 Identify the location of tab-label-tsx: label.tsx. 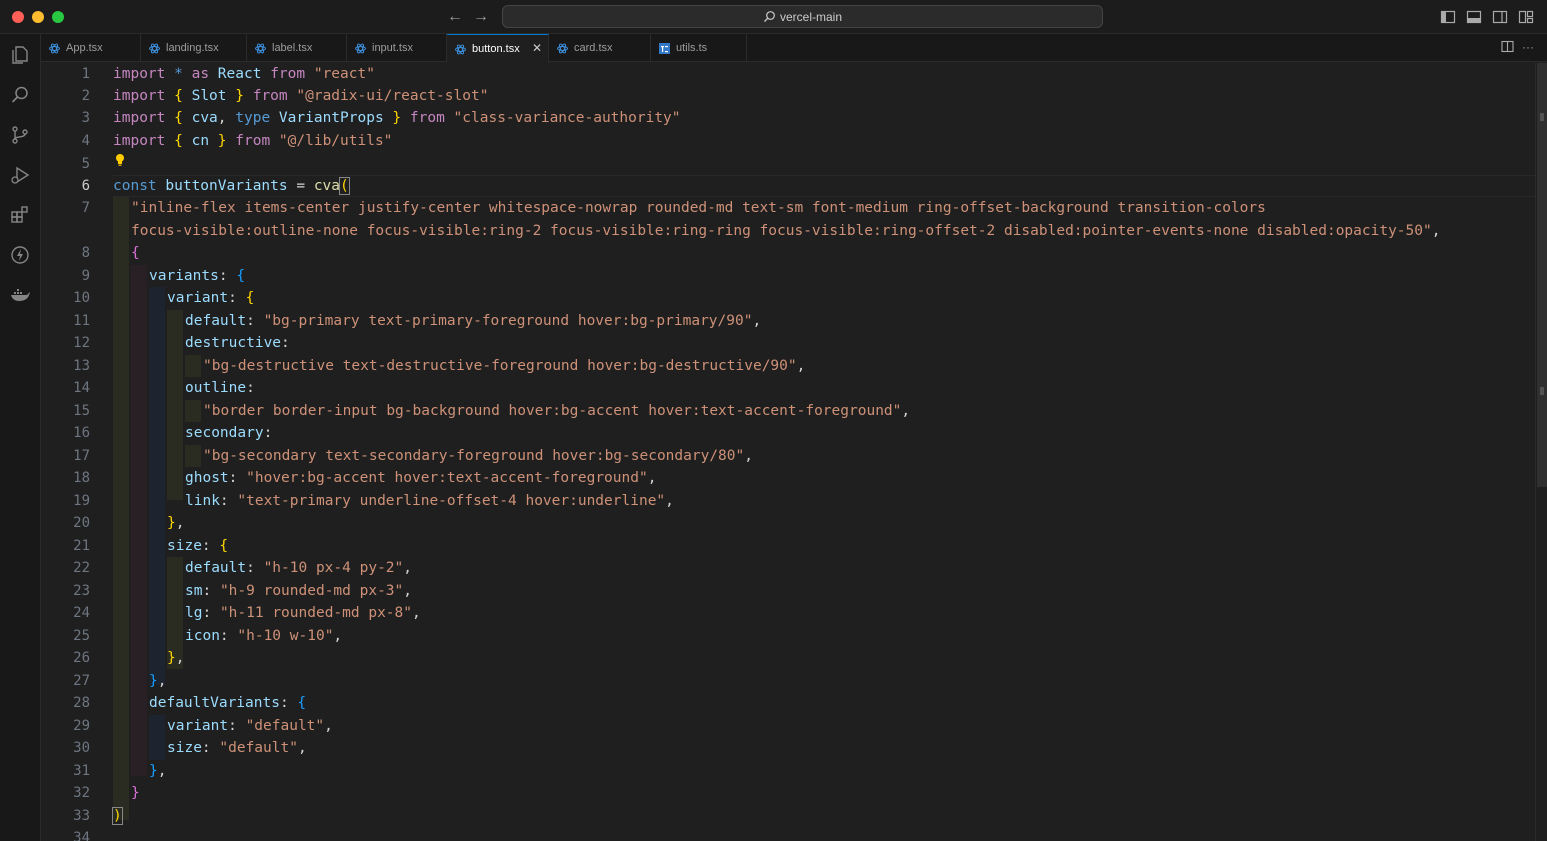
(297, 48).